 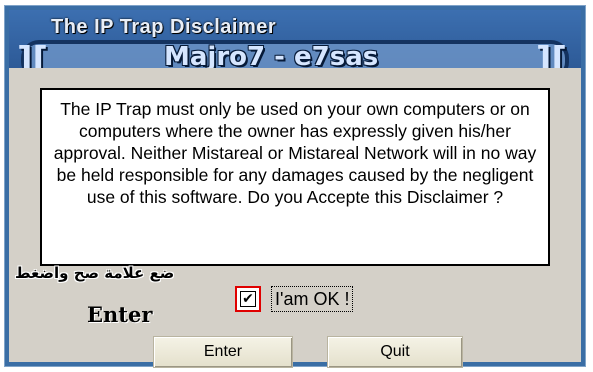 What do you see at coordinates (164, 27) in the screenshot?
I see `window-title: The IP Trap Disclaimer` at bounding box center [164, 27].